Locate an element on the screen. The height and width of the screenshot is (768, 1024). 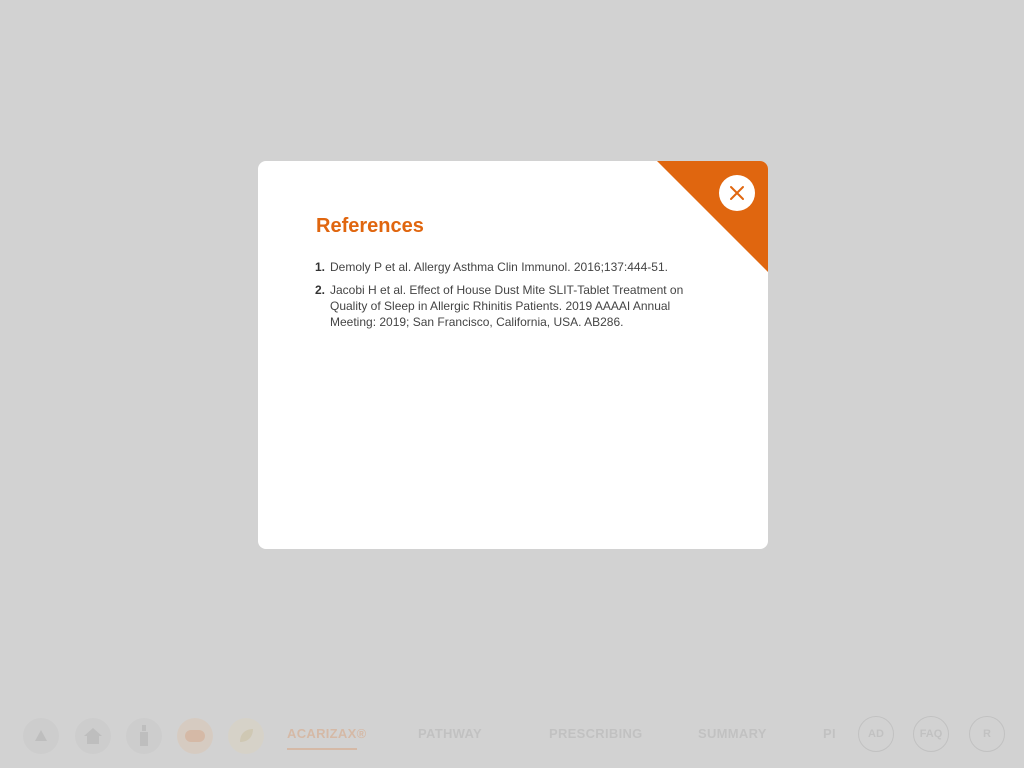
active-tab-underline is located at coordinates (322, 749).